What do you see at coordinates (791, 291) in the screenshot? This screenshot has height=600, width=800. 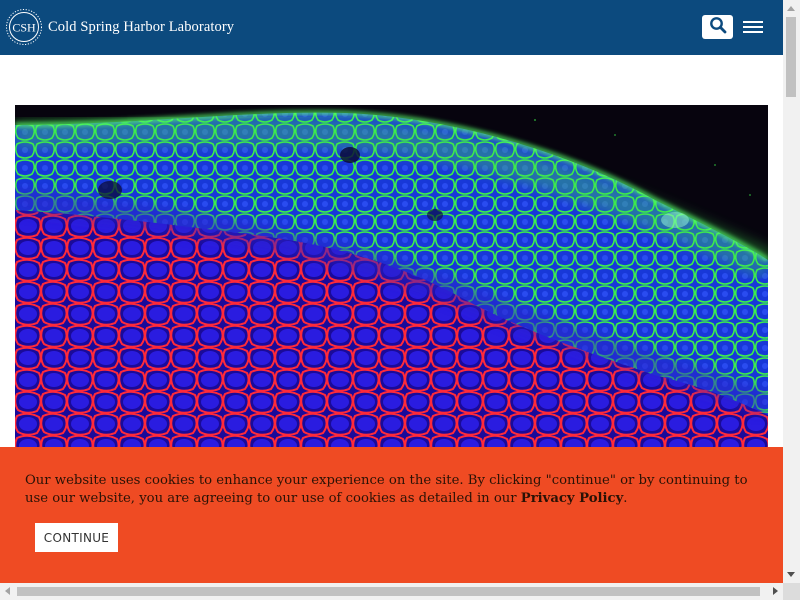 I see `vertical-scrollbar` at bounding box center [791, 291].